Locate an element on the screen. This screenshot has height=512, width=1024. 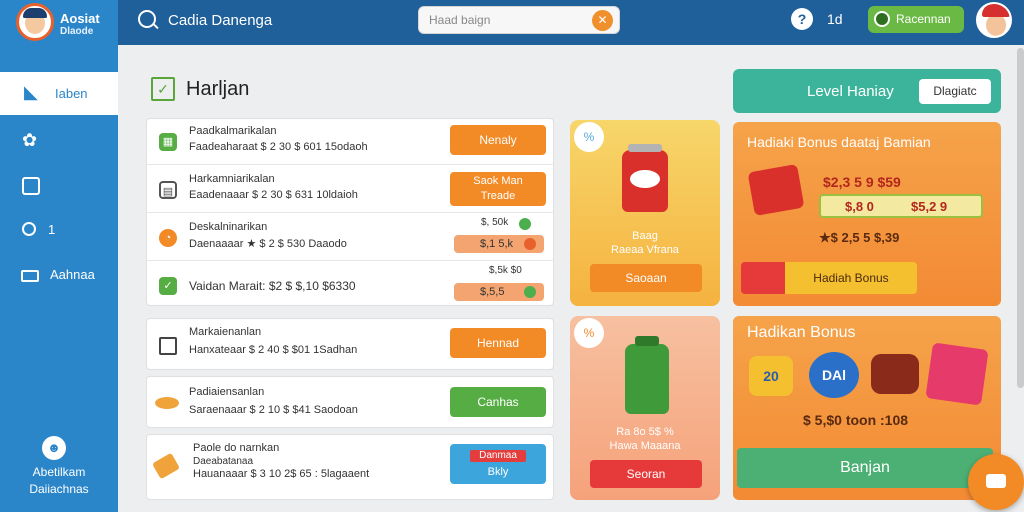
product-button: Seoran is located at coordinates (646, 474).